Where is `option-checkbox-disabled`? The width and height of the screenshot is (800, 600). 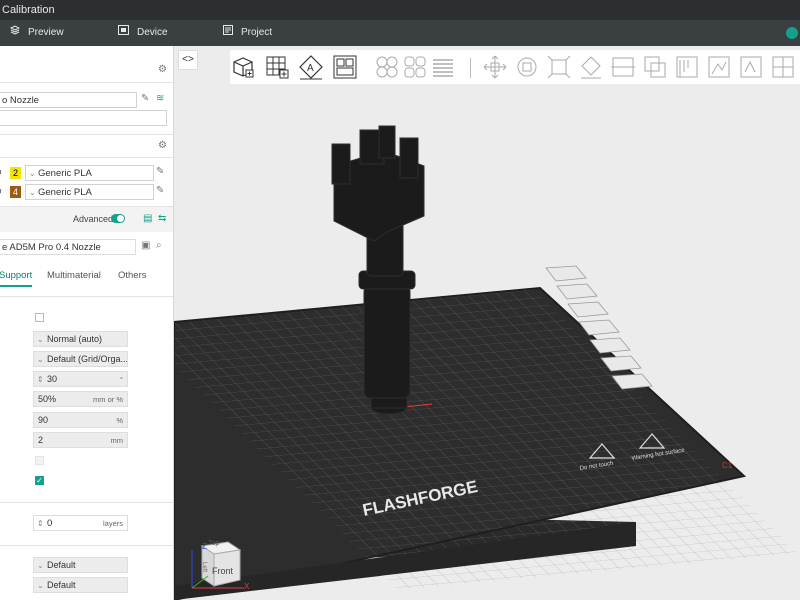
option-checkbox-disabled is located at coordinates (39, 460).